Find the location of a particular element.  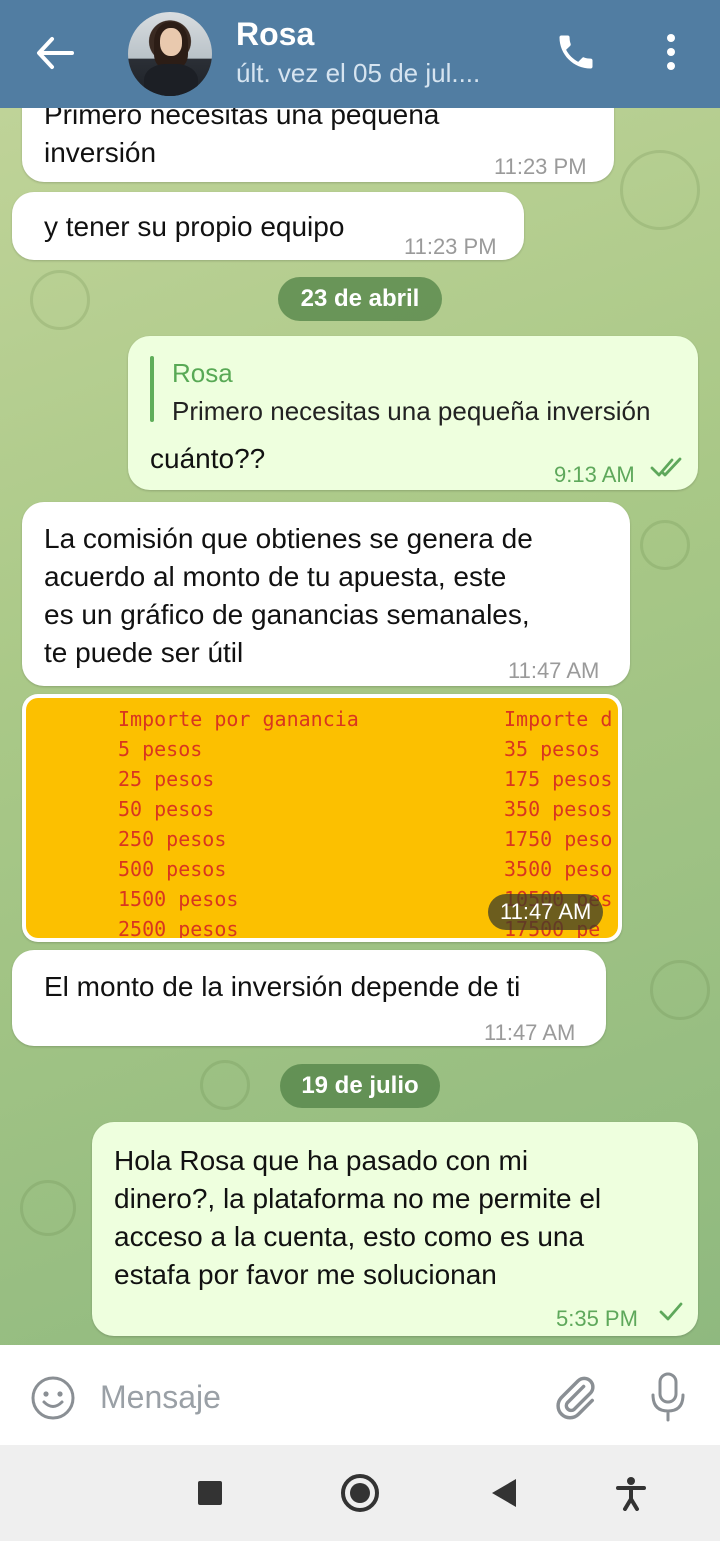

table-cell: 250 pesos is located at coordinates (172, 839).